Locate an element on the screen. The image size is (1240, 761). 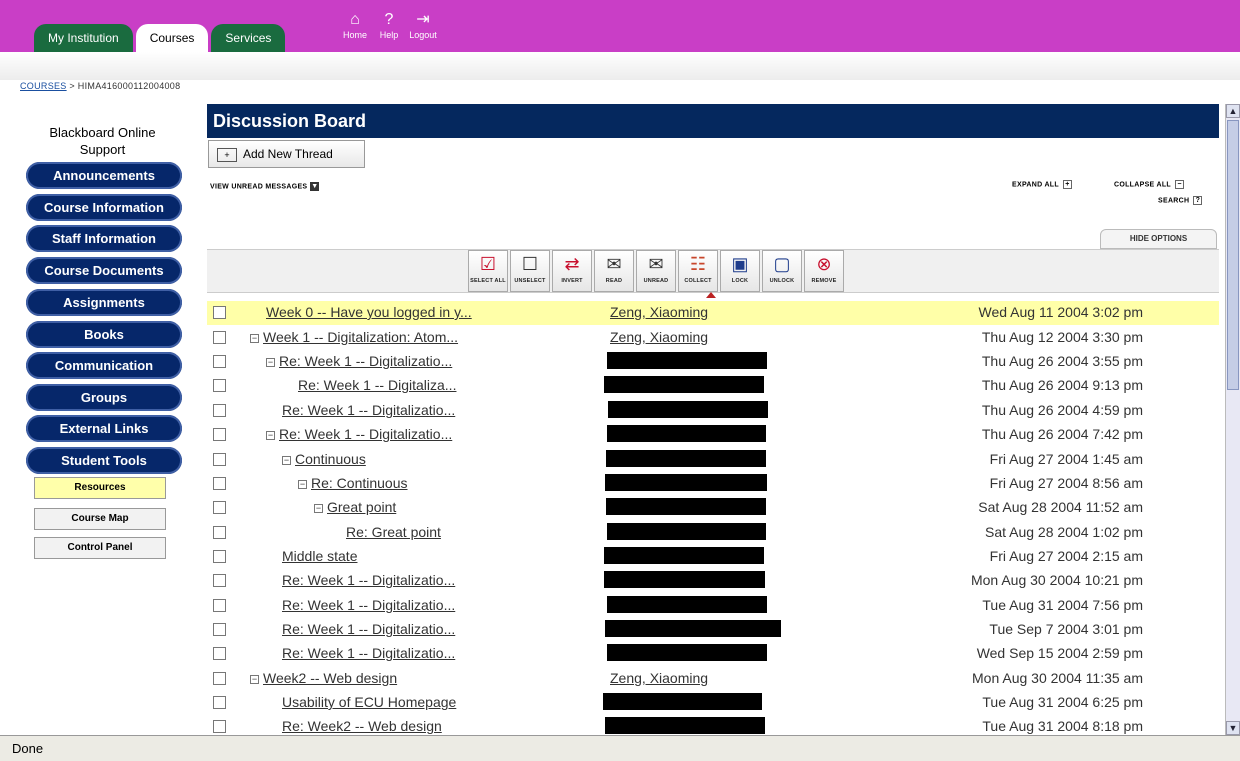
thread-subject-link: Re: Week2 -- Web design is located at coordinates (362, 726).